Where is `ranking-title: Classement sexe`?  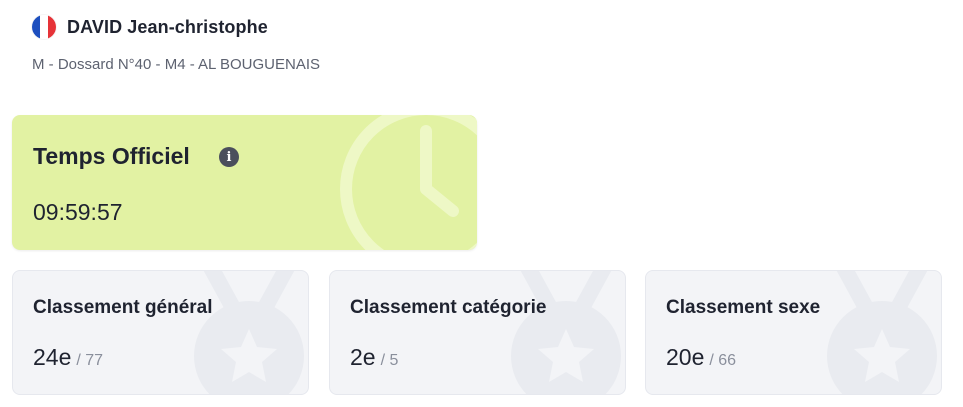 ranking-title: Classement sexe is located at coordinates (743, 307).